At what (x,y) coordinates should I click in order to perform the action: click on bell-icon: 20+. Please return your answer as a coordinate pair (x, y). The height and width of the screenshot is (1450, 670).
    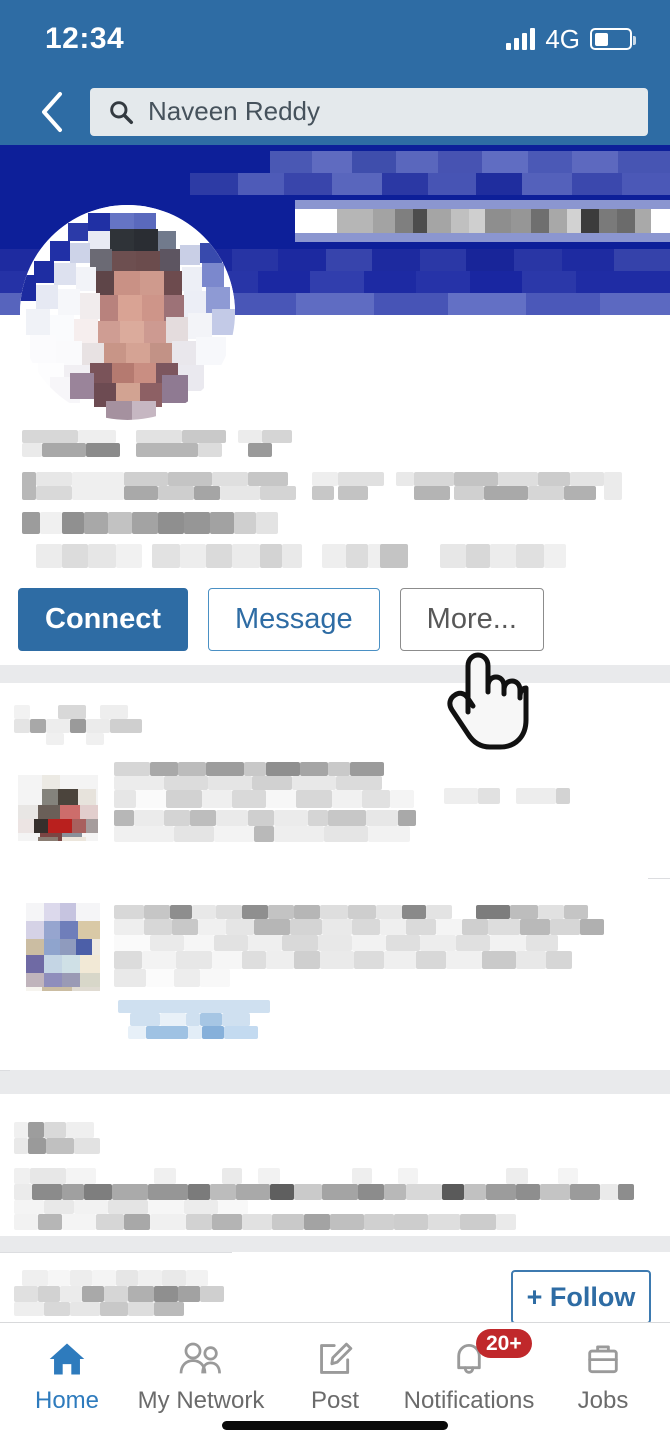
    Looking at the image, I should click on (491, 1355).